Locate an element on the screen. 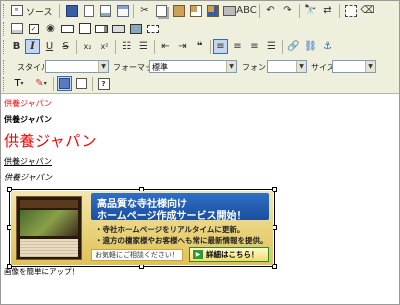 The height and width of the screenshot is (305, 400). content-line-large-red: 供養ジャパン is located at coordinates (51, 141).